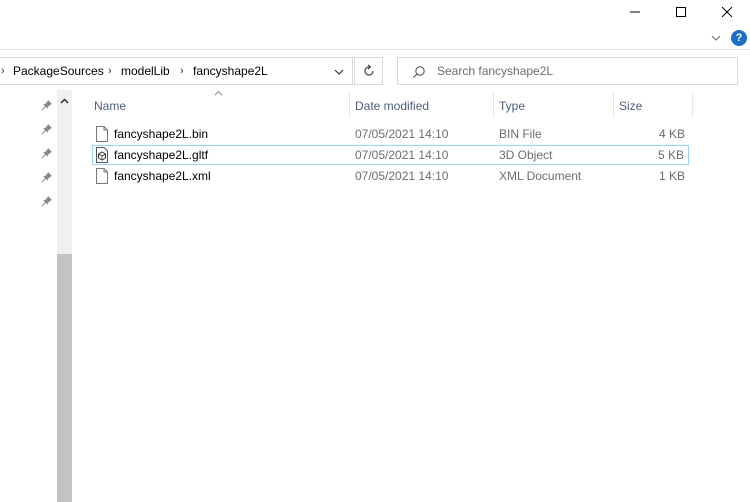 This screenshot has width=750, height=502. What do you see at coordinates (671, 176) in the screenshot?
I see `file-size: 1 KB` at bounding box center [671, 176].